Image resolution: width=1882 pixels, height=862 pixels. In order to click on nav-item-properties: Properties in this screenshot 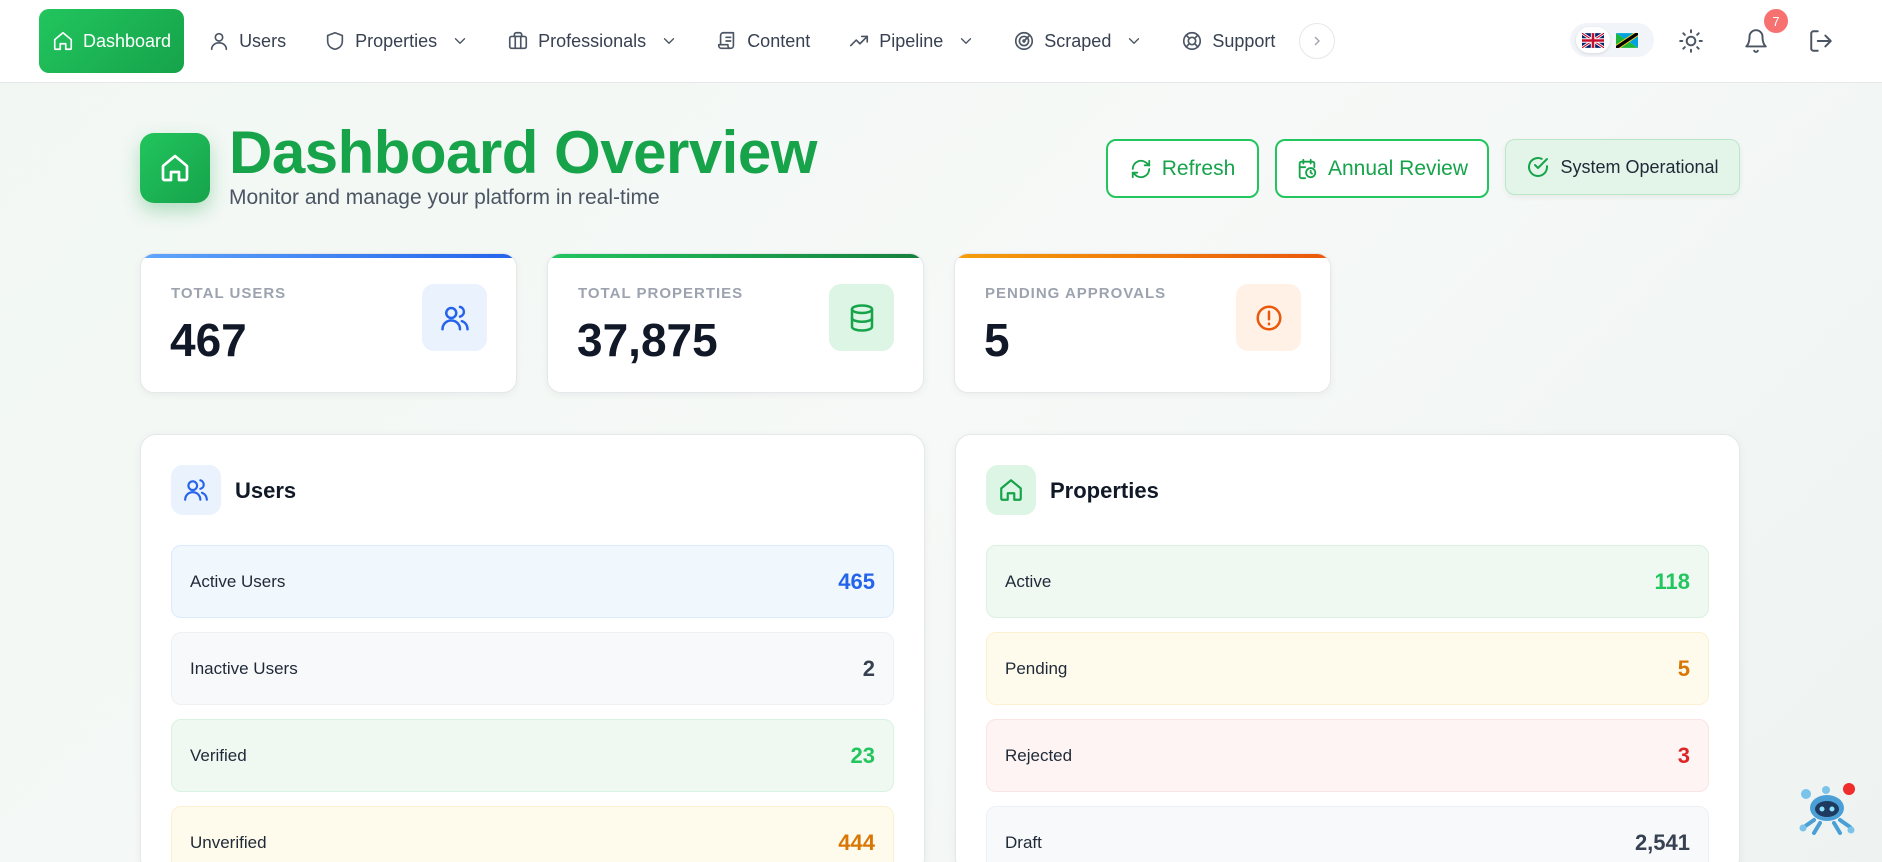, I will do `click(396, 41)`.